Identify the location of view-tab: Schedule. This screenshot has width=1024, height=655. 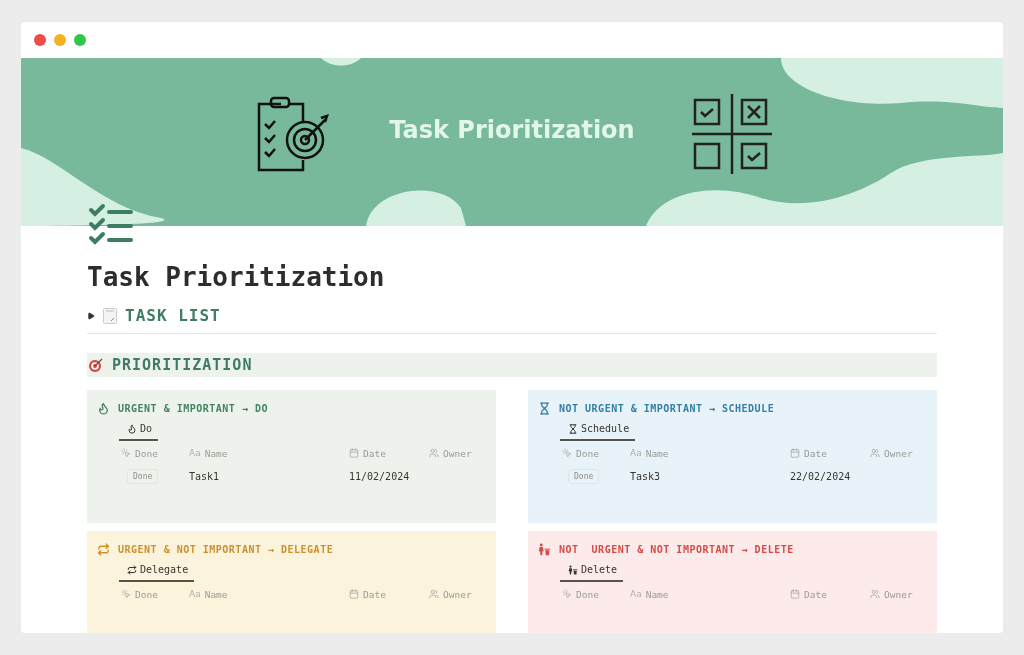
(598, 431).